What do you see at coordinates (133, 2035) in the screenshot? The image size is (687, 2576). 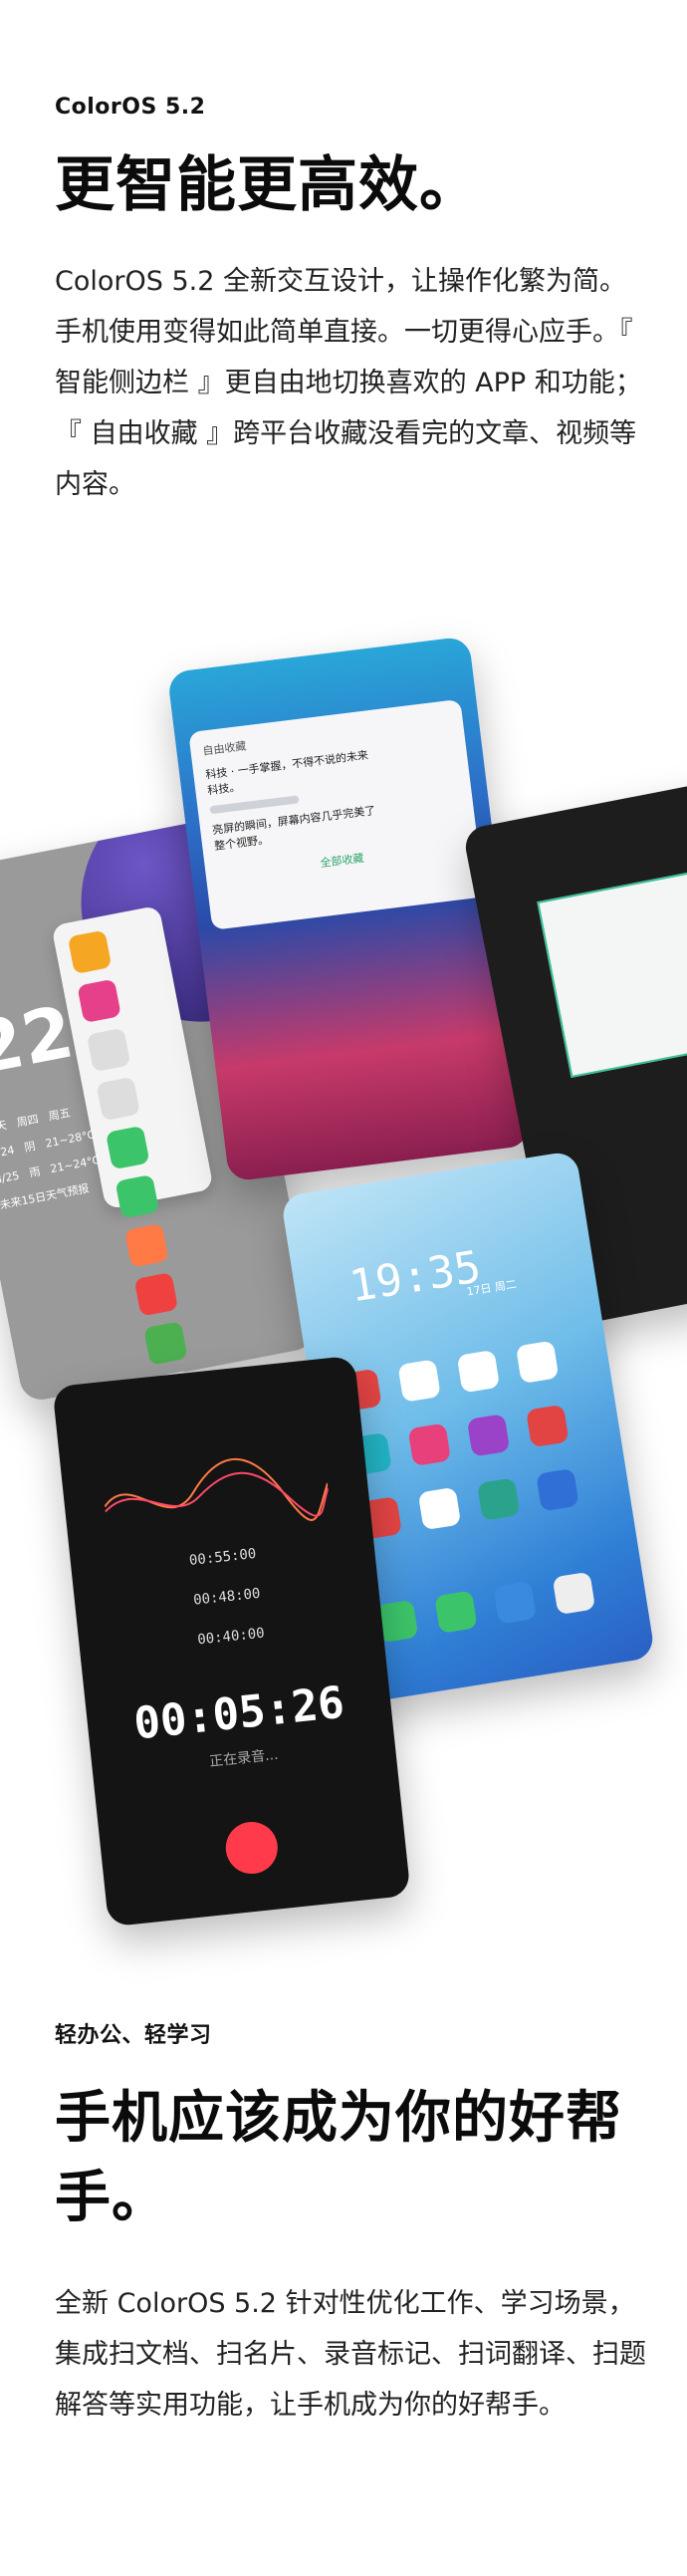 I see `section-label: 轻办公、轻学习` at bounding box center [133, 2035].